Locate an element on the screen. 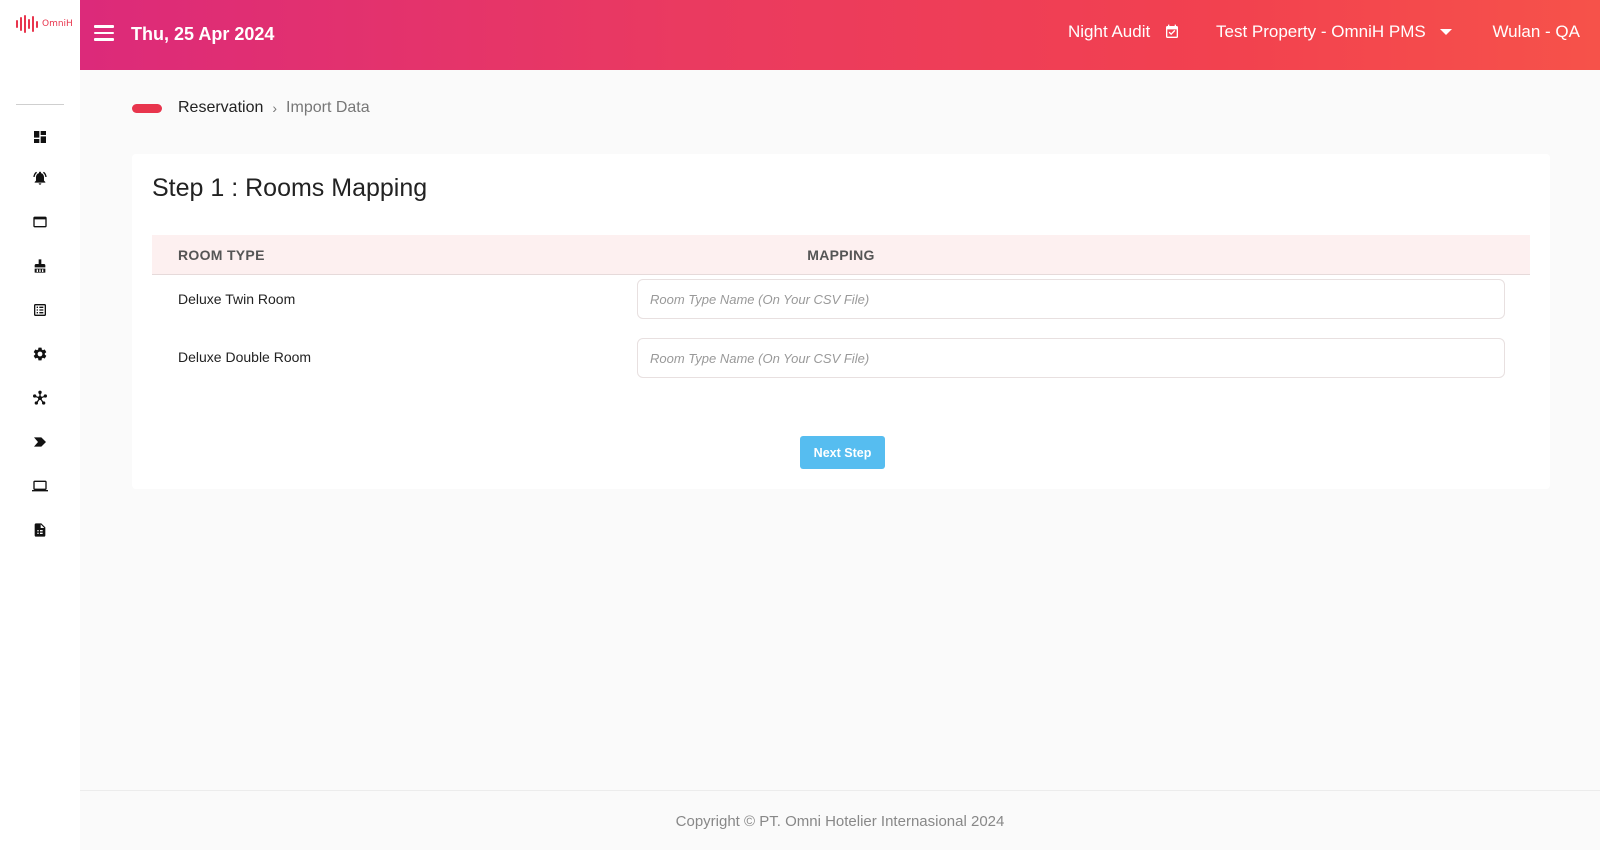 The image size is (1600, 850). sidebar-item-dashboard is located at coordinates (40, 137).